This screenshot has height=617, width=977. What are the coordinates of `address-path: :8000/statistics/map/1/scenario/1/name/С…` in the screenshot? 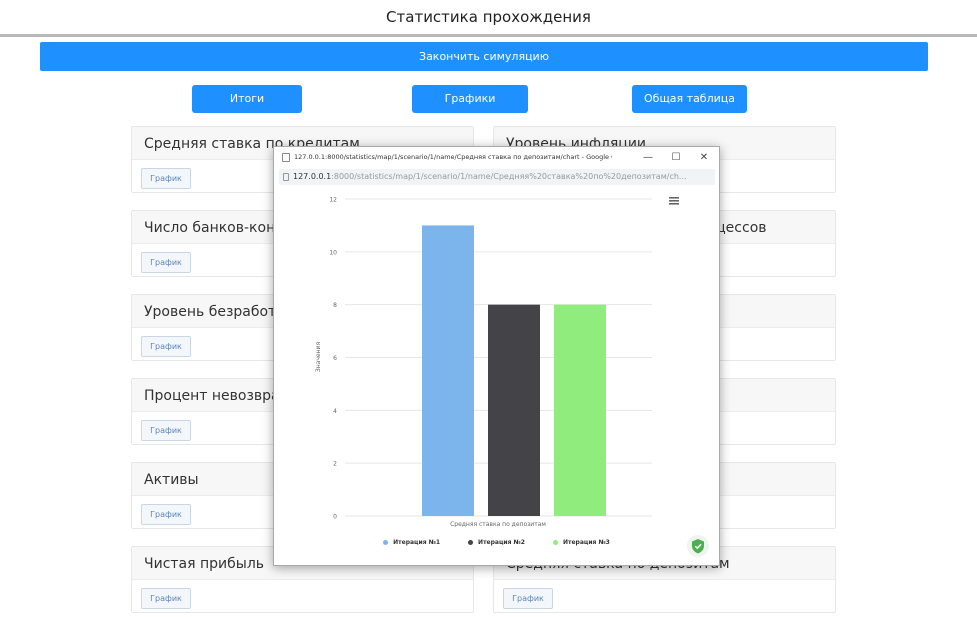 It's located at (509, 176).